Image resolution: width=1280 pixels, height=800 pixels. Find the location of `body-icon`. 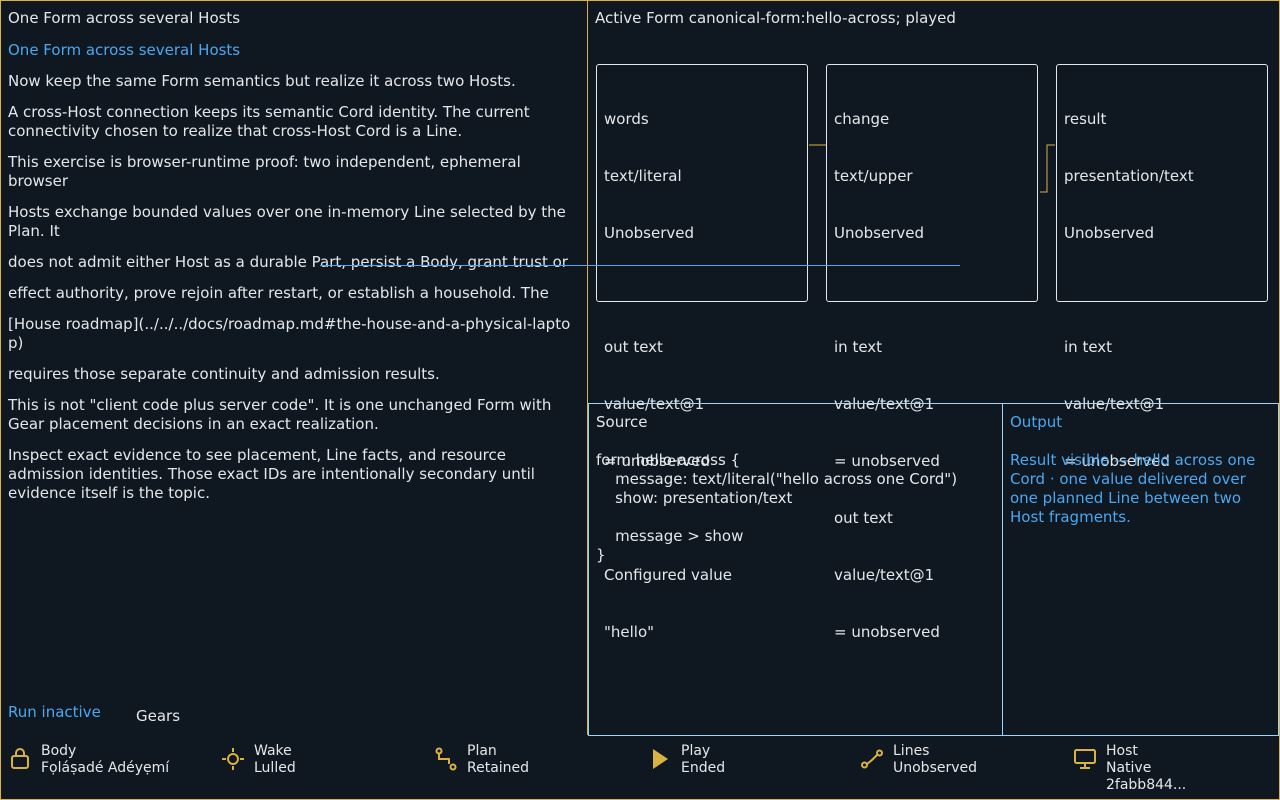

body-icon is located at coordinates (20, 758).